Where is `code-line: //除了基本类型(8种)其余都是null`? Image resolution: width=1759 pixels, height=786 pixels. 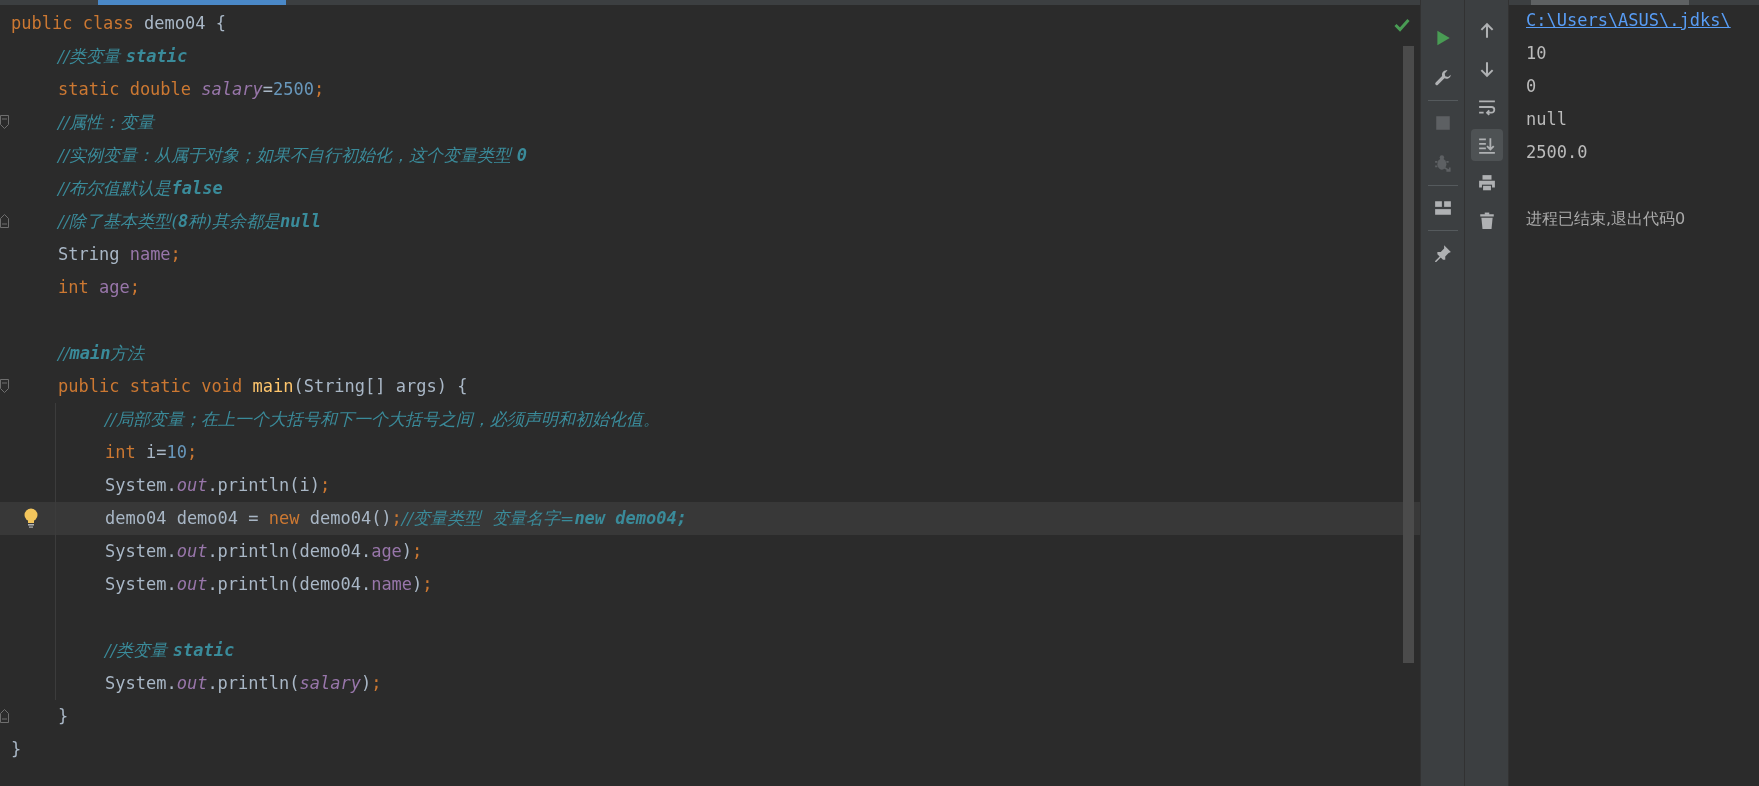
code-line: //除了基本类型(8种)其余都是null is located at coordinates (189, 221).